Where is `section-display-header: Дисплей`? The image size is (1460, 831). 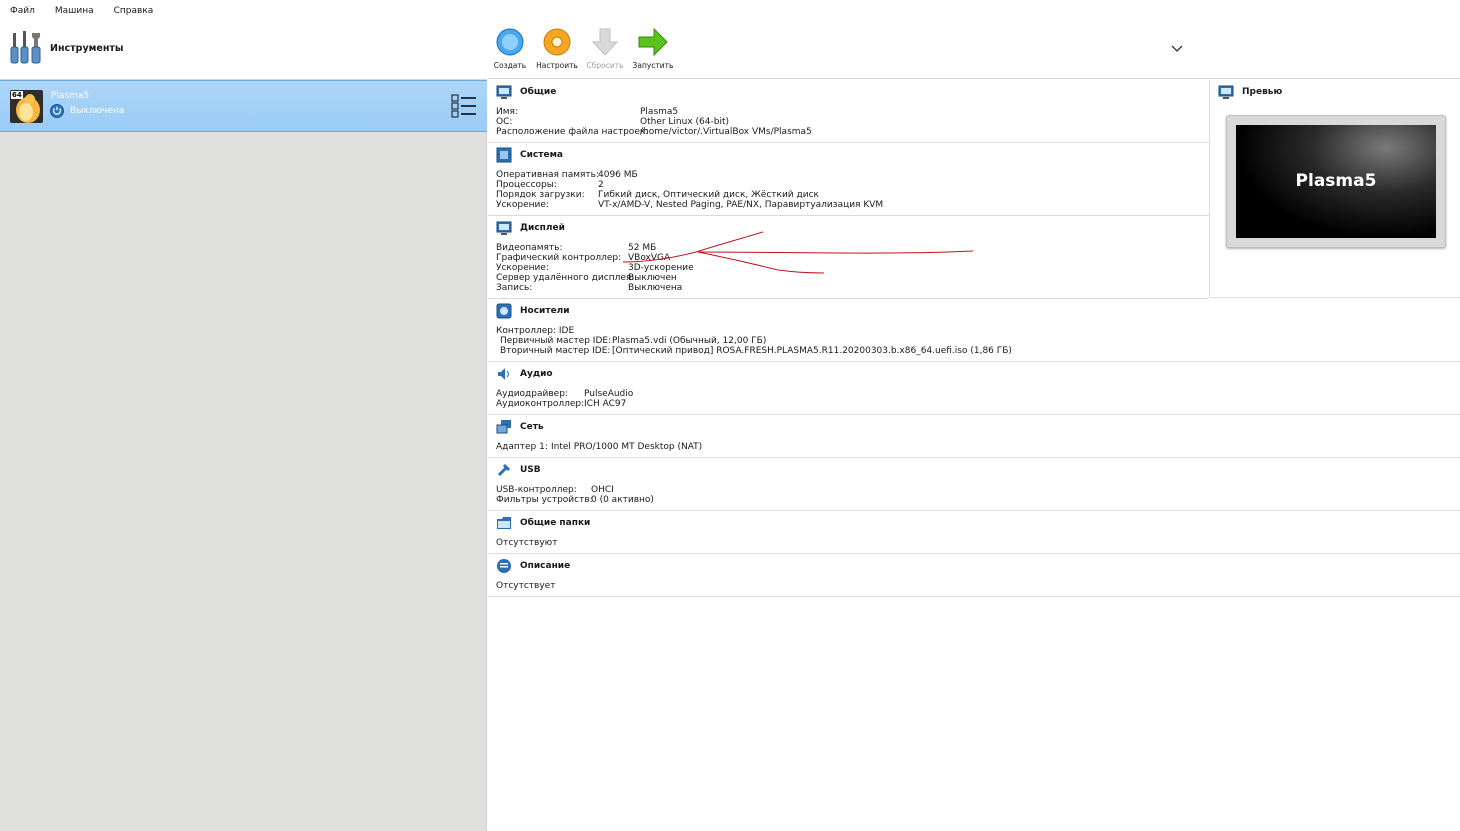
section-display-header: Дисплей is located at coordinates (530, 228).